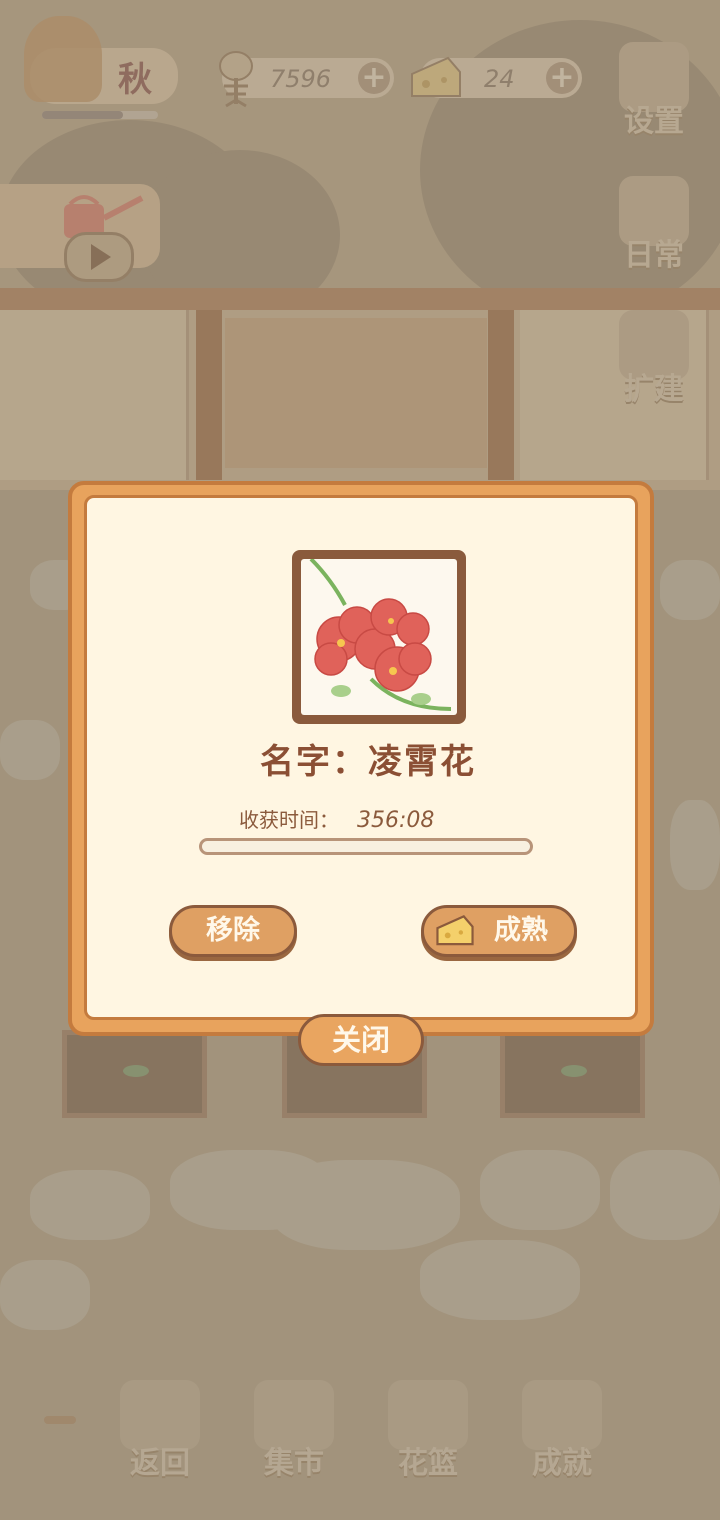 This screenshot has height=1520, width=720. I want to click on plant-portrait-frame, so click(379, 637).